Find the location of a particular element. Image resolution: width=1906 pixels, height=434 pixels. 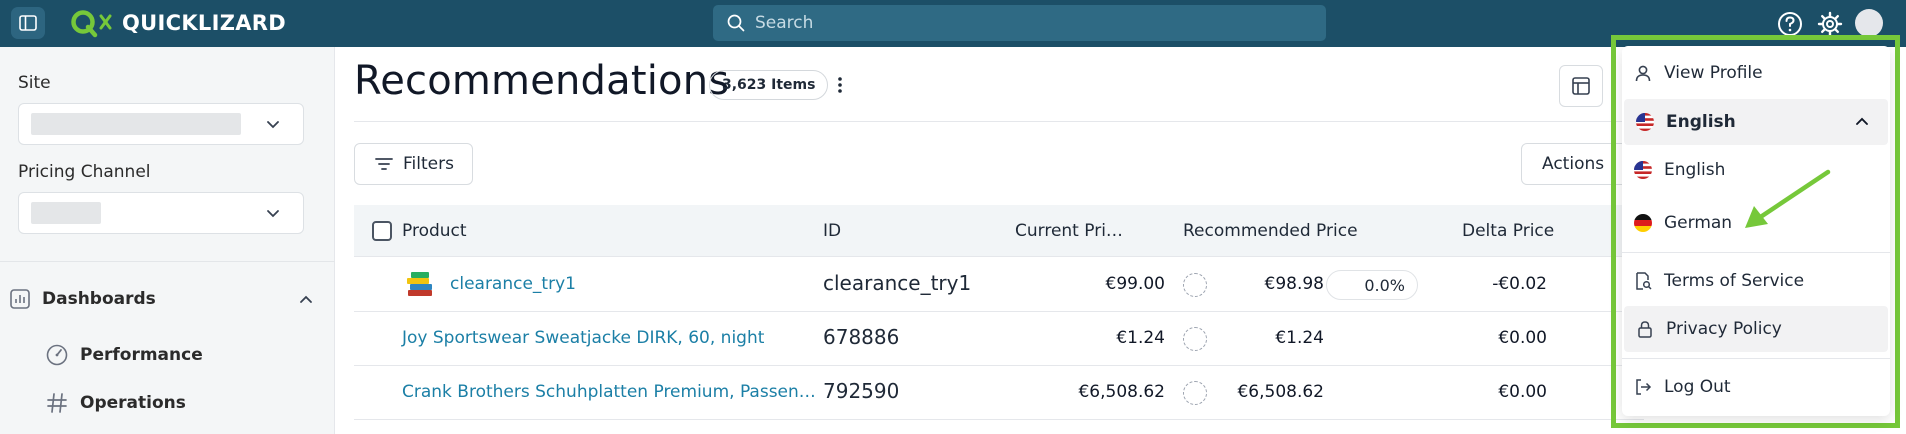

menu-label: View Profile is located at coordinates (1713, 73).